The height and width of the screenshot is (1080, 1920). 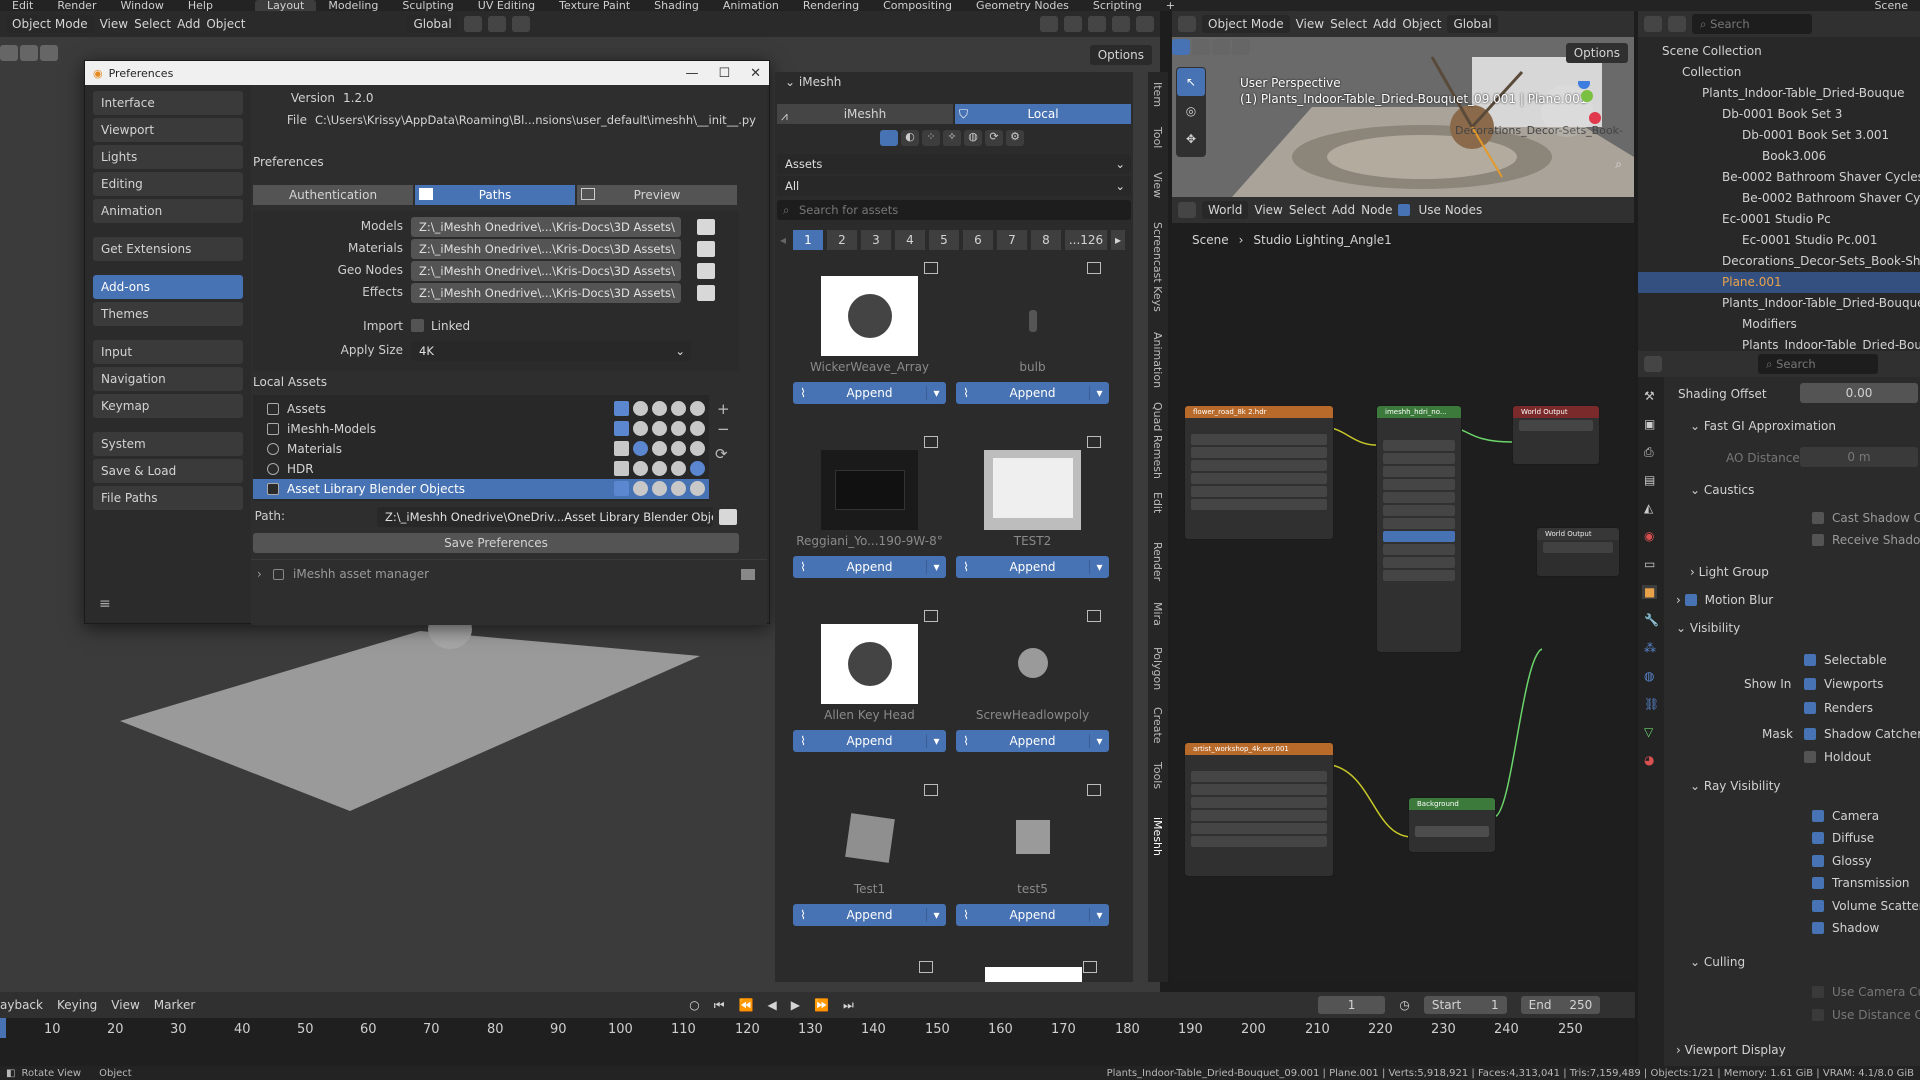 I want to click on scene-selector: Scene, so click(x=1891, y=5).